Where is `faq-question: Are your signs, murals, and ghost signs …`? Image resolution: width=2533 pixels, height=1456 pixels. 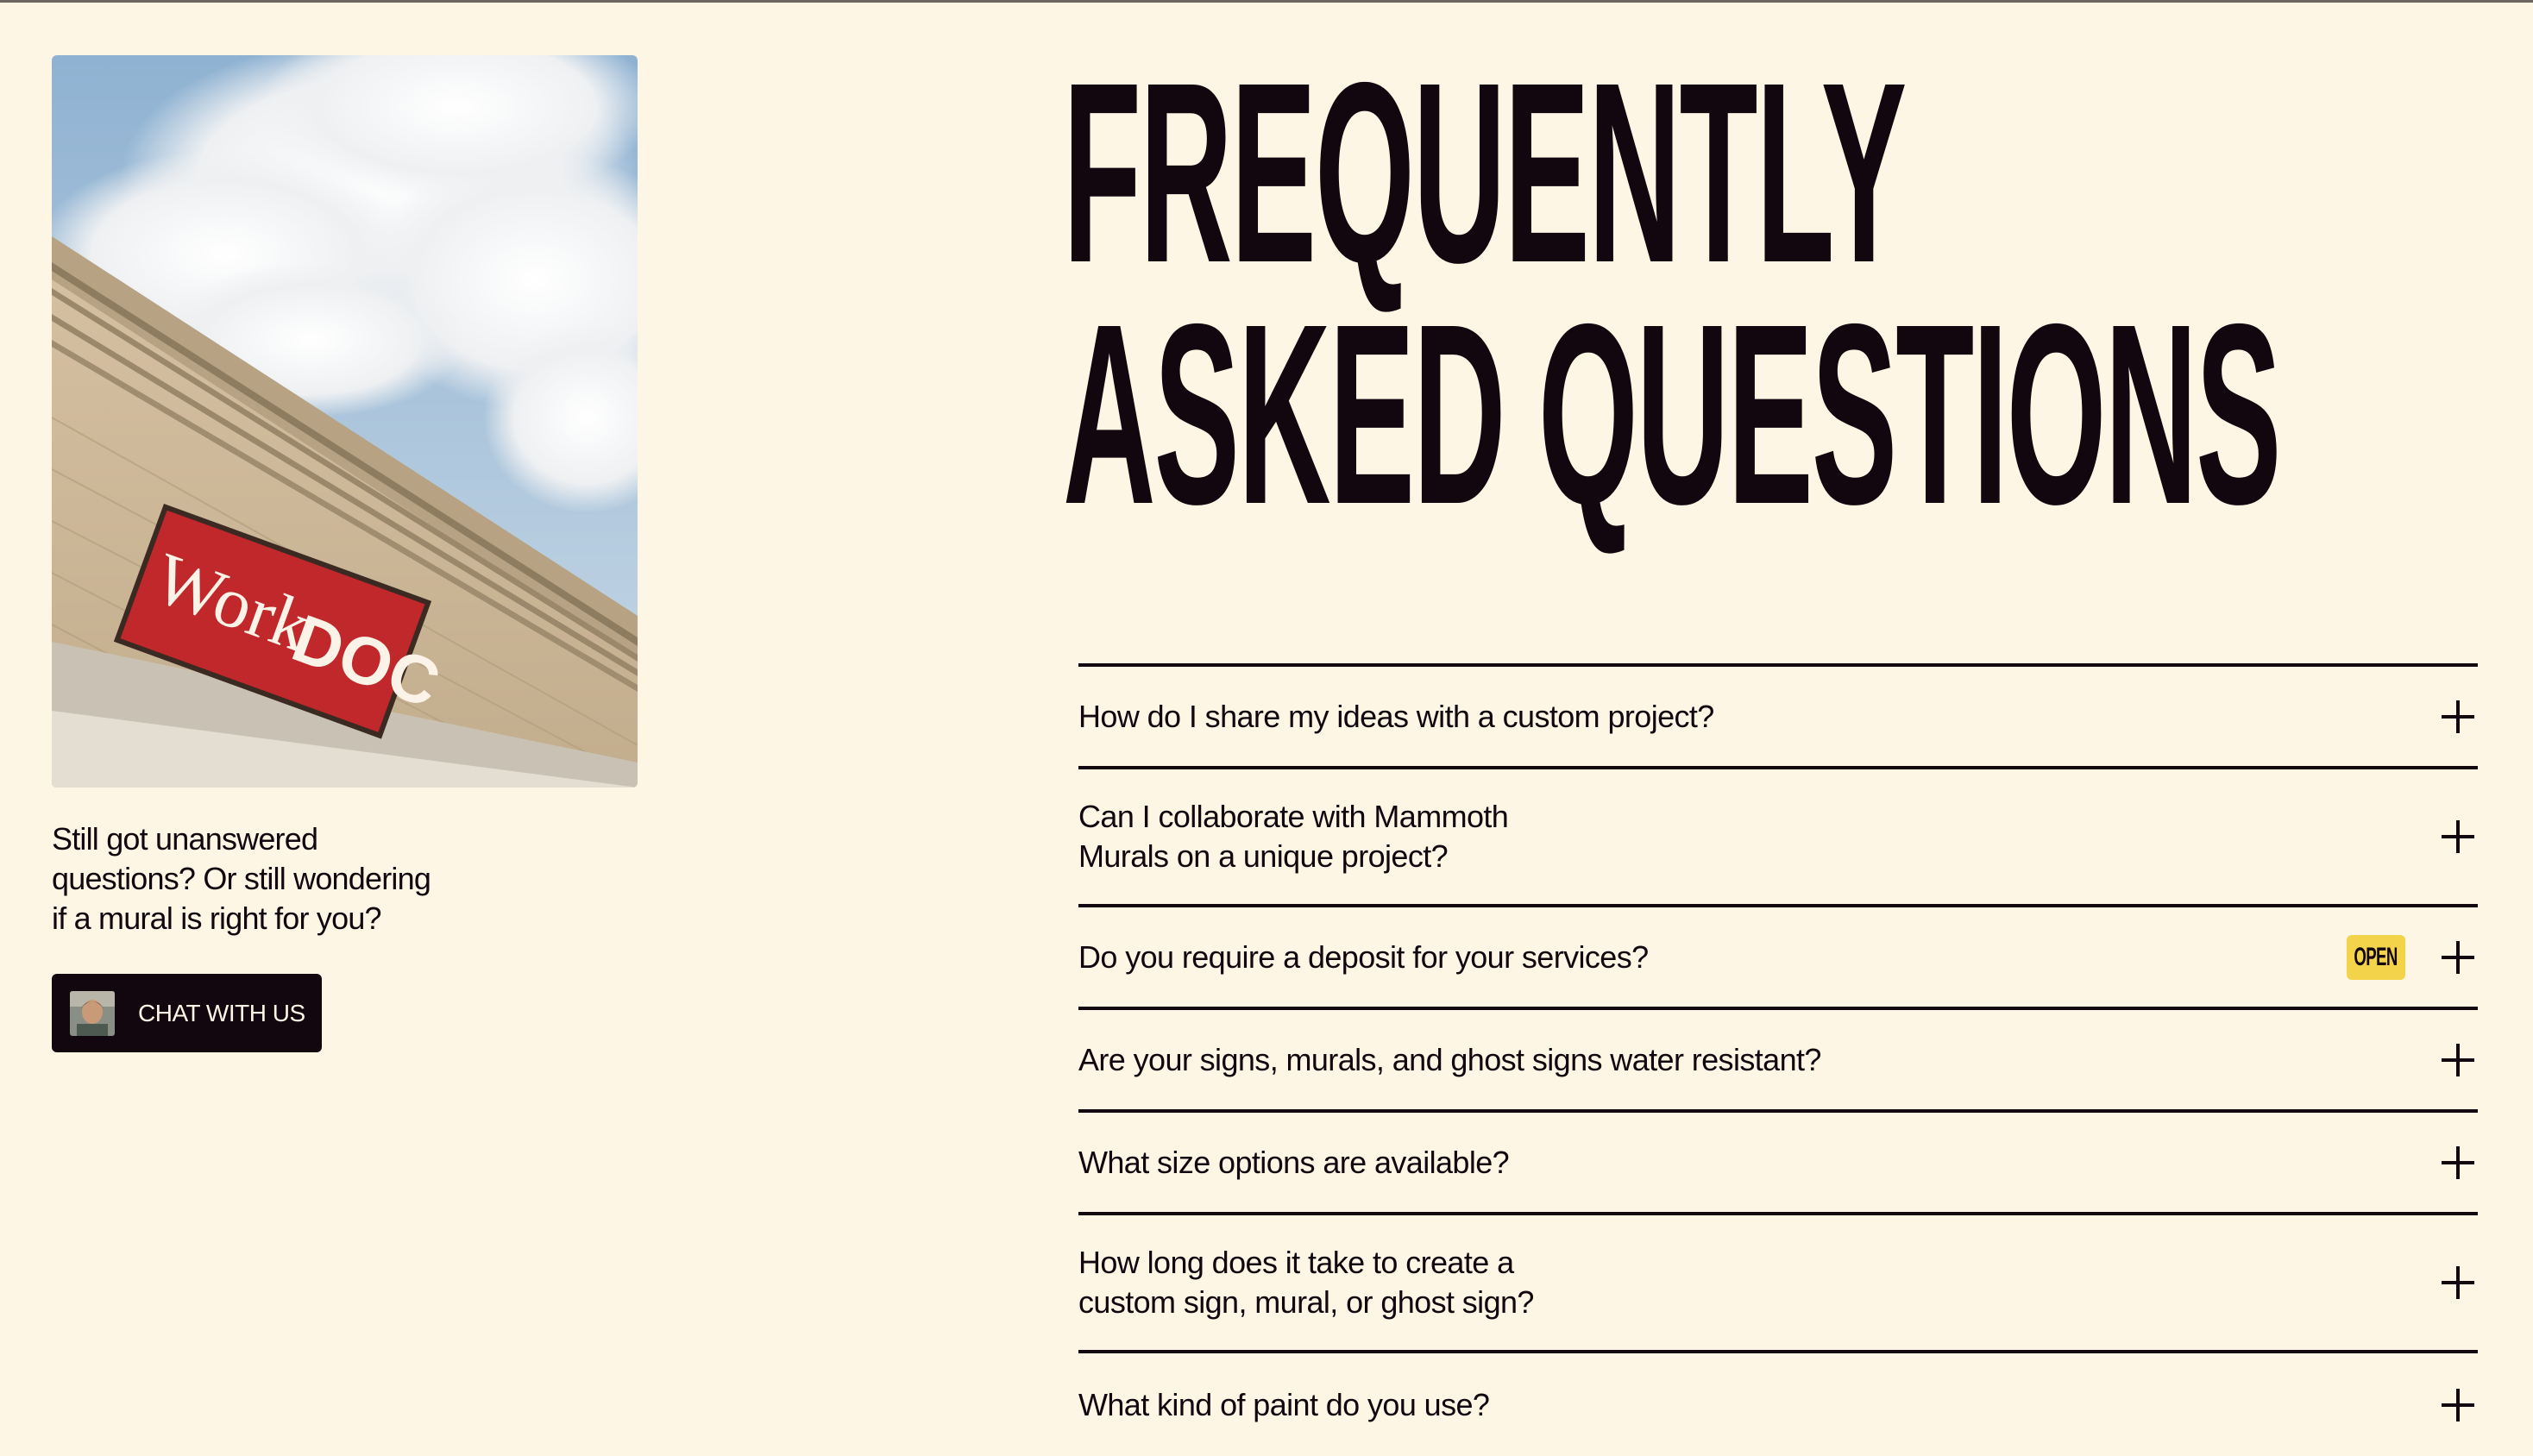
faq-question: Are your signs, murals, and ghost signs … is located at coordinates (1449, 1059).